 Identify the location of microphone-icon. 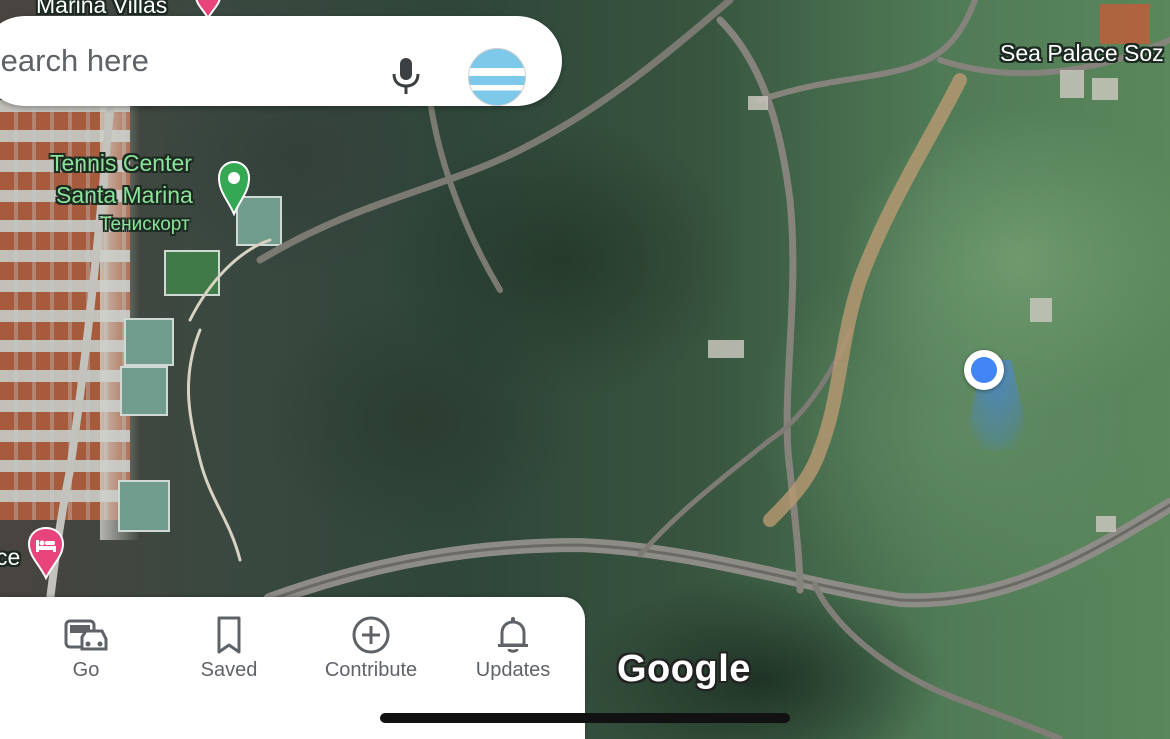
(406, 76).